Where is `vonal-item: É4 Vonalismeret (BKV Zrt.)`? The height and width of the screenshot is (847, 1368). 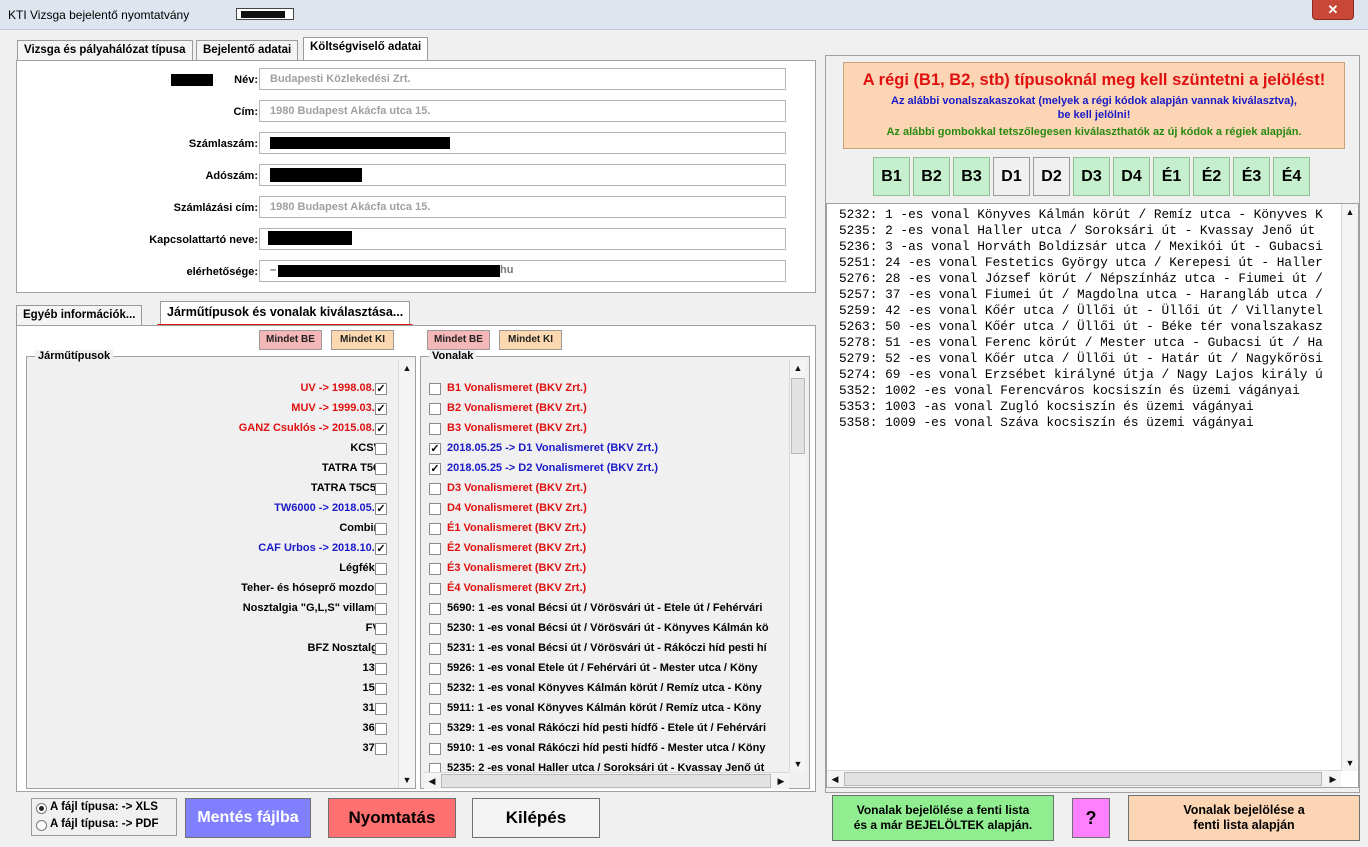
vonal-item: É4 Vonalismeret (BKV Zrt.) is located at coordinates (606, 589).